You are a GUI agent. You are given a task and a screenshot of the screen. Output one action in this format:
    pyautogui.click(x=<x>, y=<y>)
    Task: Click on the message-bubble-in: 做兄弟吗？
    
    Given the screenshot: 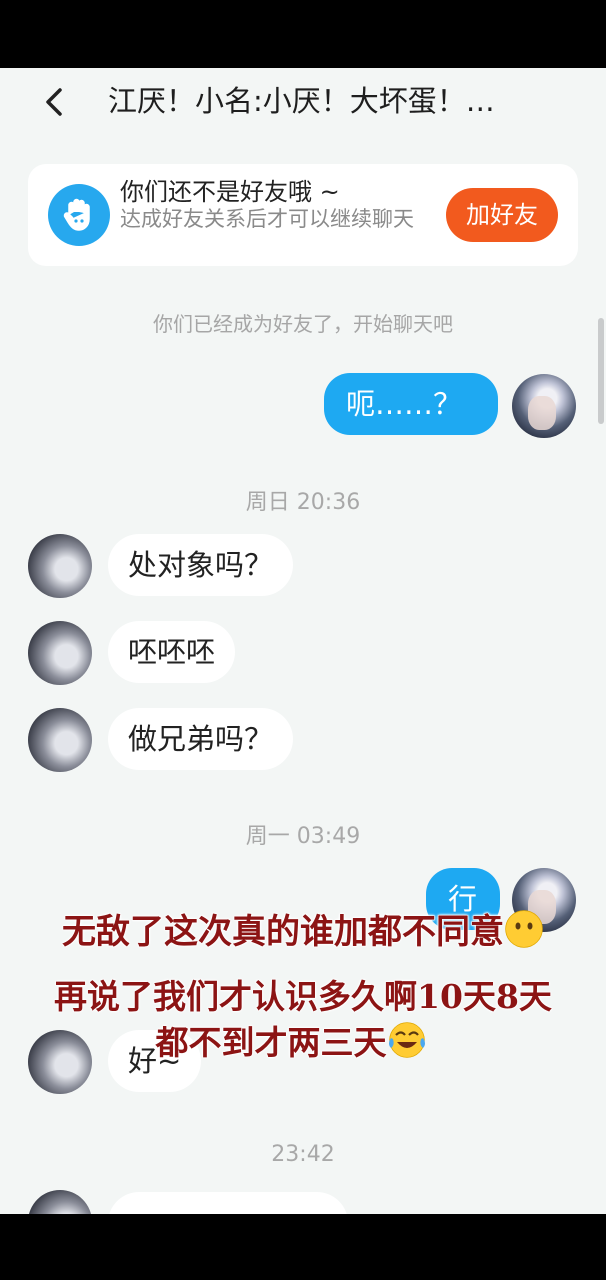 What is the action you would take?
    pyautogui.click(x=201, y=739)
    